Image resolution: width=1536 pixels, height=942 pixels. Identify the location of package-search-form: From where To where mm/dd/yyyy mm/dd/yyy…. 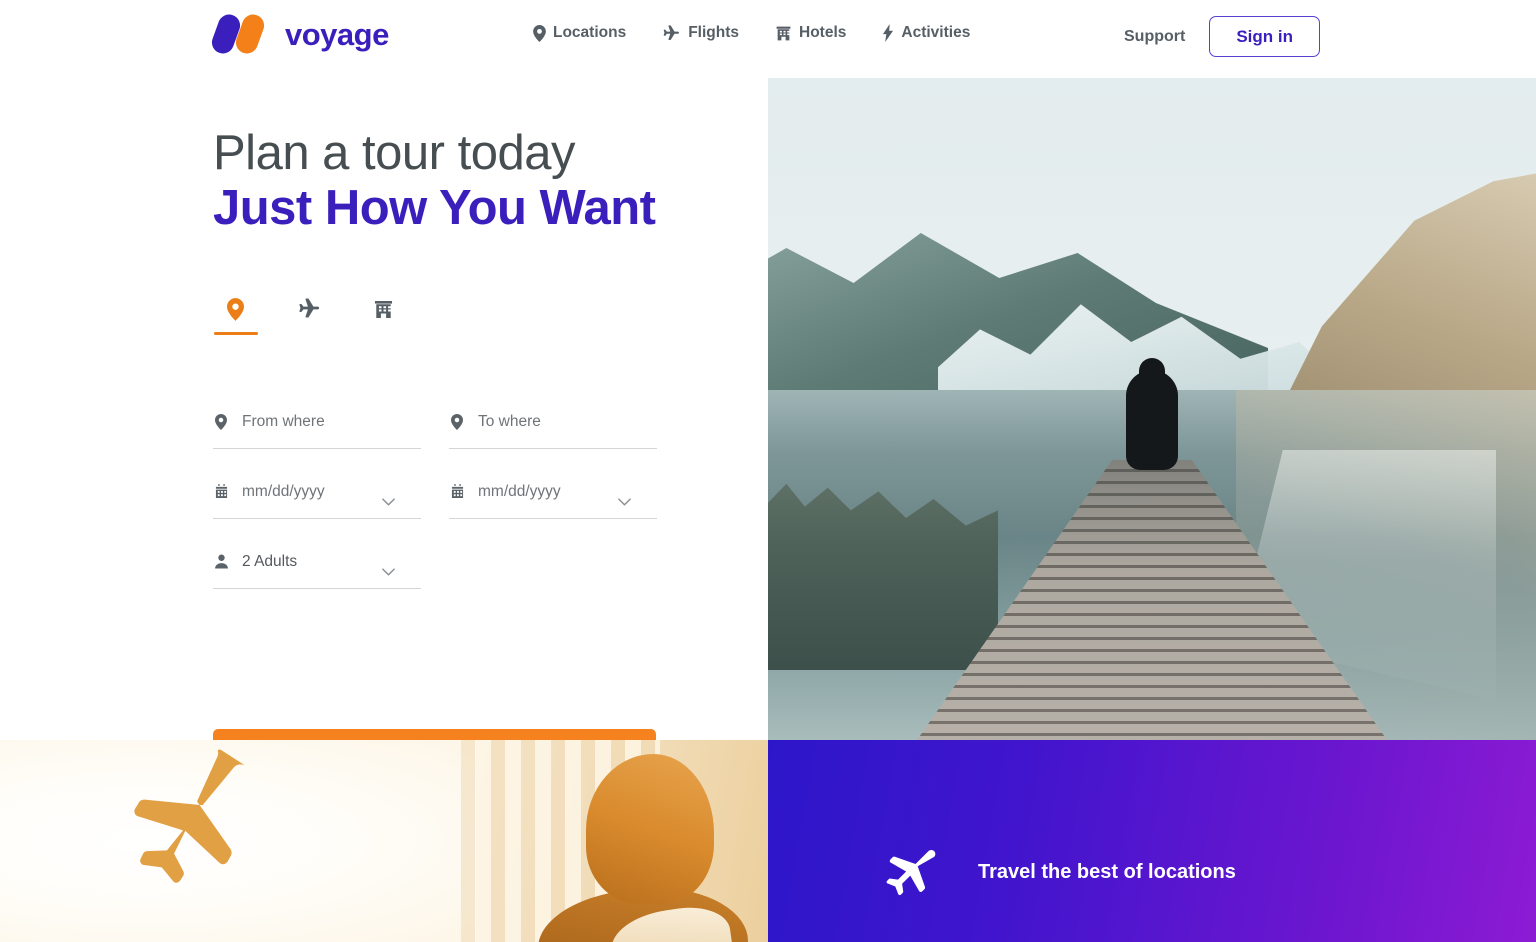
(443, 508).